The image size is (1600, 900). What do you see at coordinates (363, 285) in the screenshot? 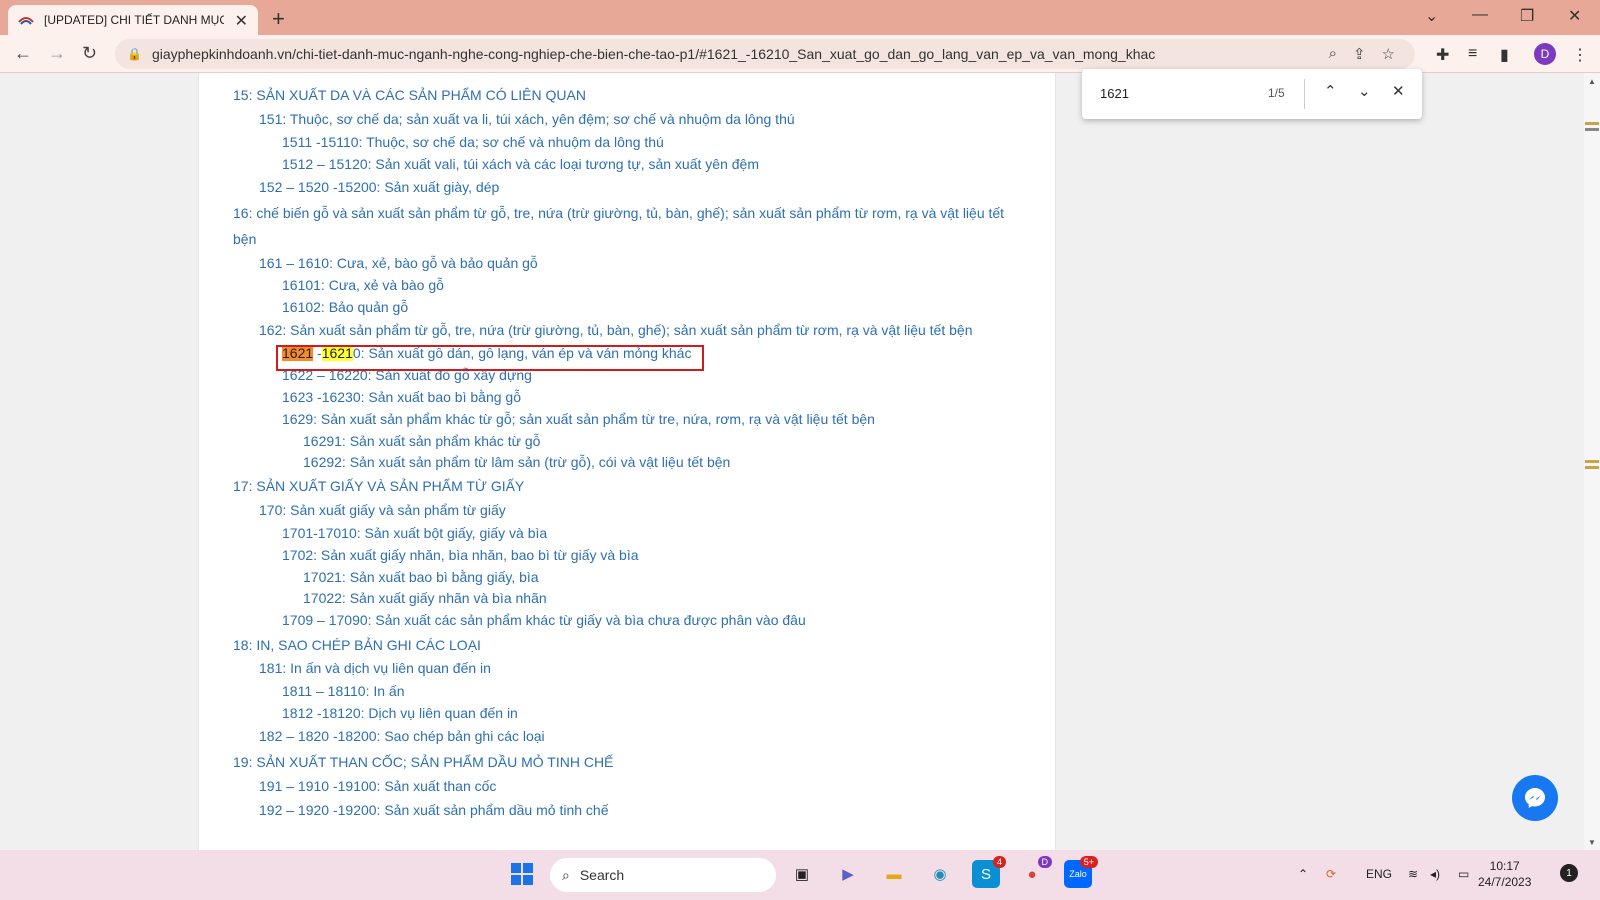
I see `list-item: 16101: Cưa, xẻ và bào gỗ` at bounding box center [363, 285].